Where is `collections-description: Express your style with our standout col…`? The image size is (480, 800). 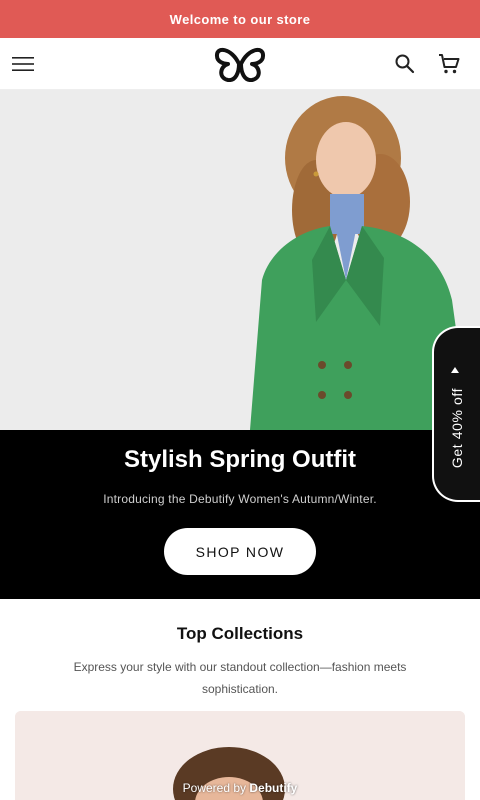 collections-description: Express your style with our standout col… is located at coordinates (240, 678).